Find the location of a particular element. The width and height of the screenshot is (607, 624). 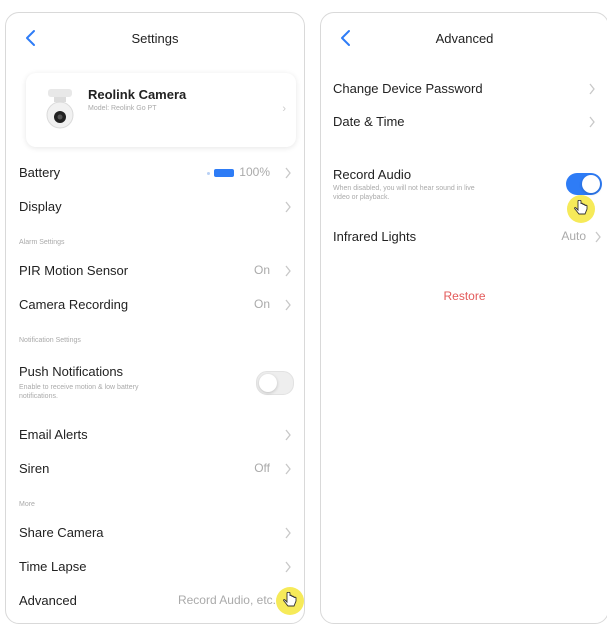

camera-thumbnail is located at coordinates (60, 110).